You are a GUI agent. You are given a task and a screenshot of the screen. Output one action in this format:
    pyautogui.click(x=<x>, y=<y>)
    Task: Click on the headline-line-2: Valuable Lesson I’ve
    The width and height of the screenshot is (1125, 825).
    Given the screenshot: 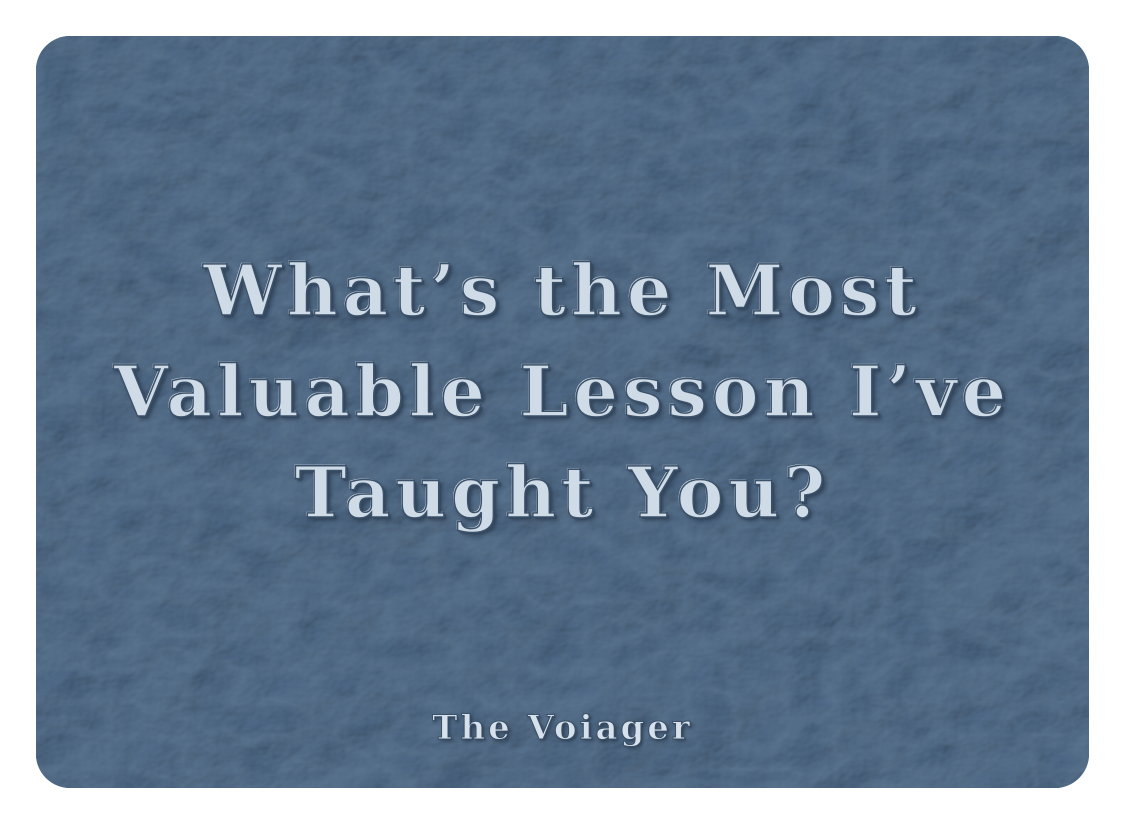 What is the action you would take?
    pyautogui.click(x=562, y=391)
    